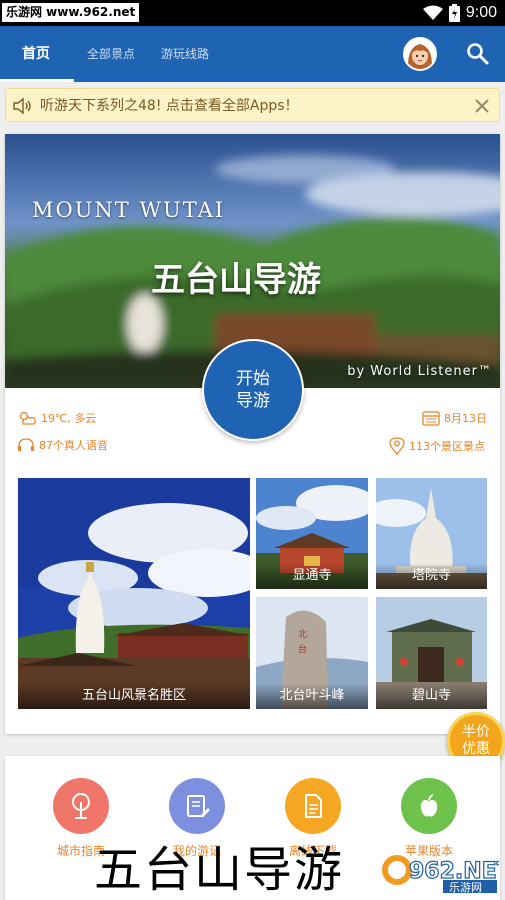 The width and height of the screenshot is (505, 900). What do you see at coordinates (36, 54) in the screenshot?
I see `tab-home: 首页` at bounding box center [36, 54].